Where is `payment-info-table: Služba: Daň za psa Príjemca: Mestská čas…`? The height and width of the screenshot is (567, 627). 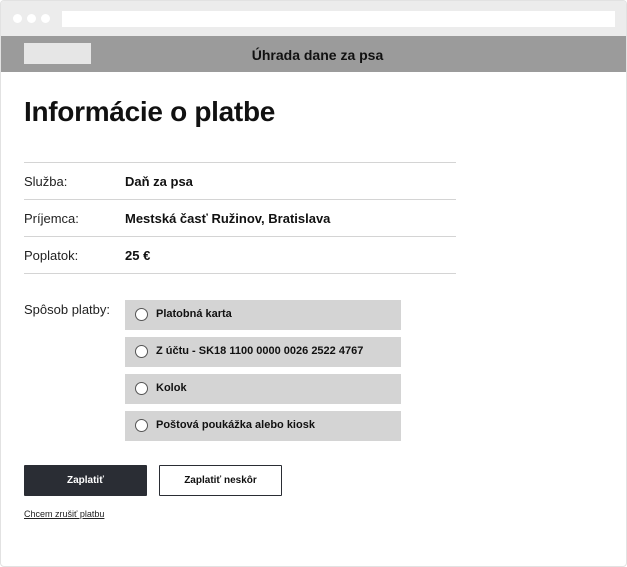
payment-info-table: Služba: Daň za psa Príjemca: Mestská čas… is located at coordinates (240, 218).